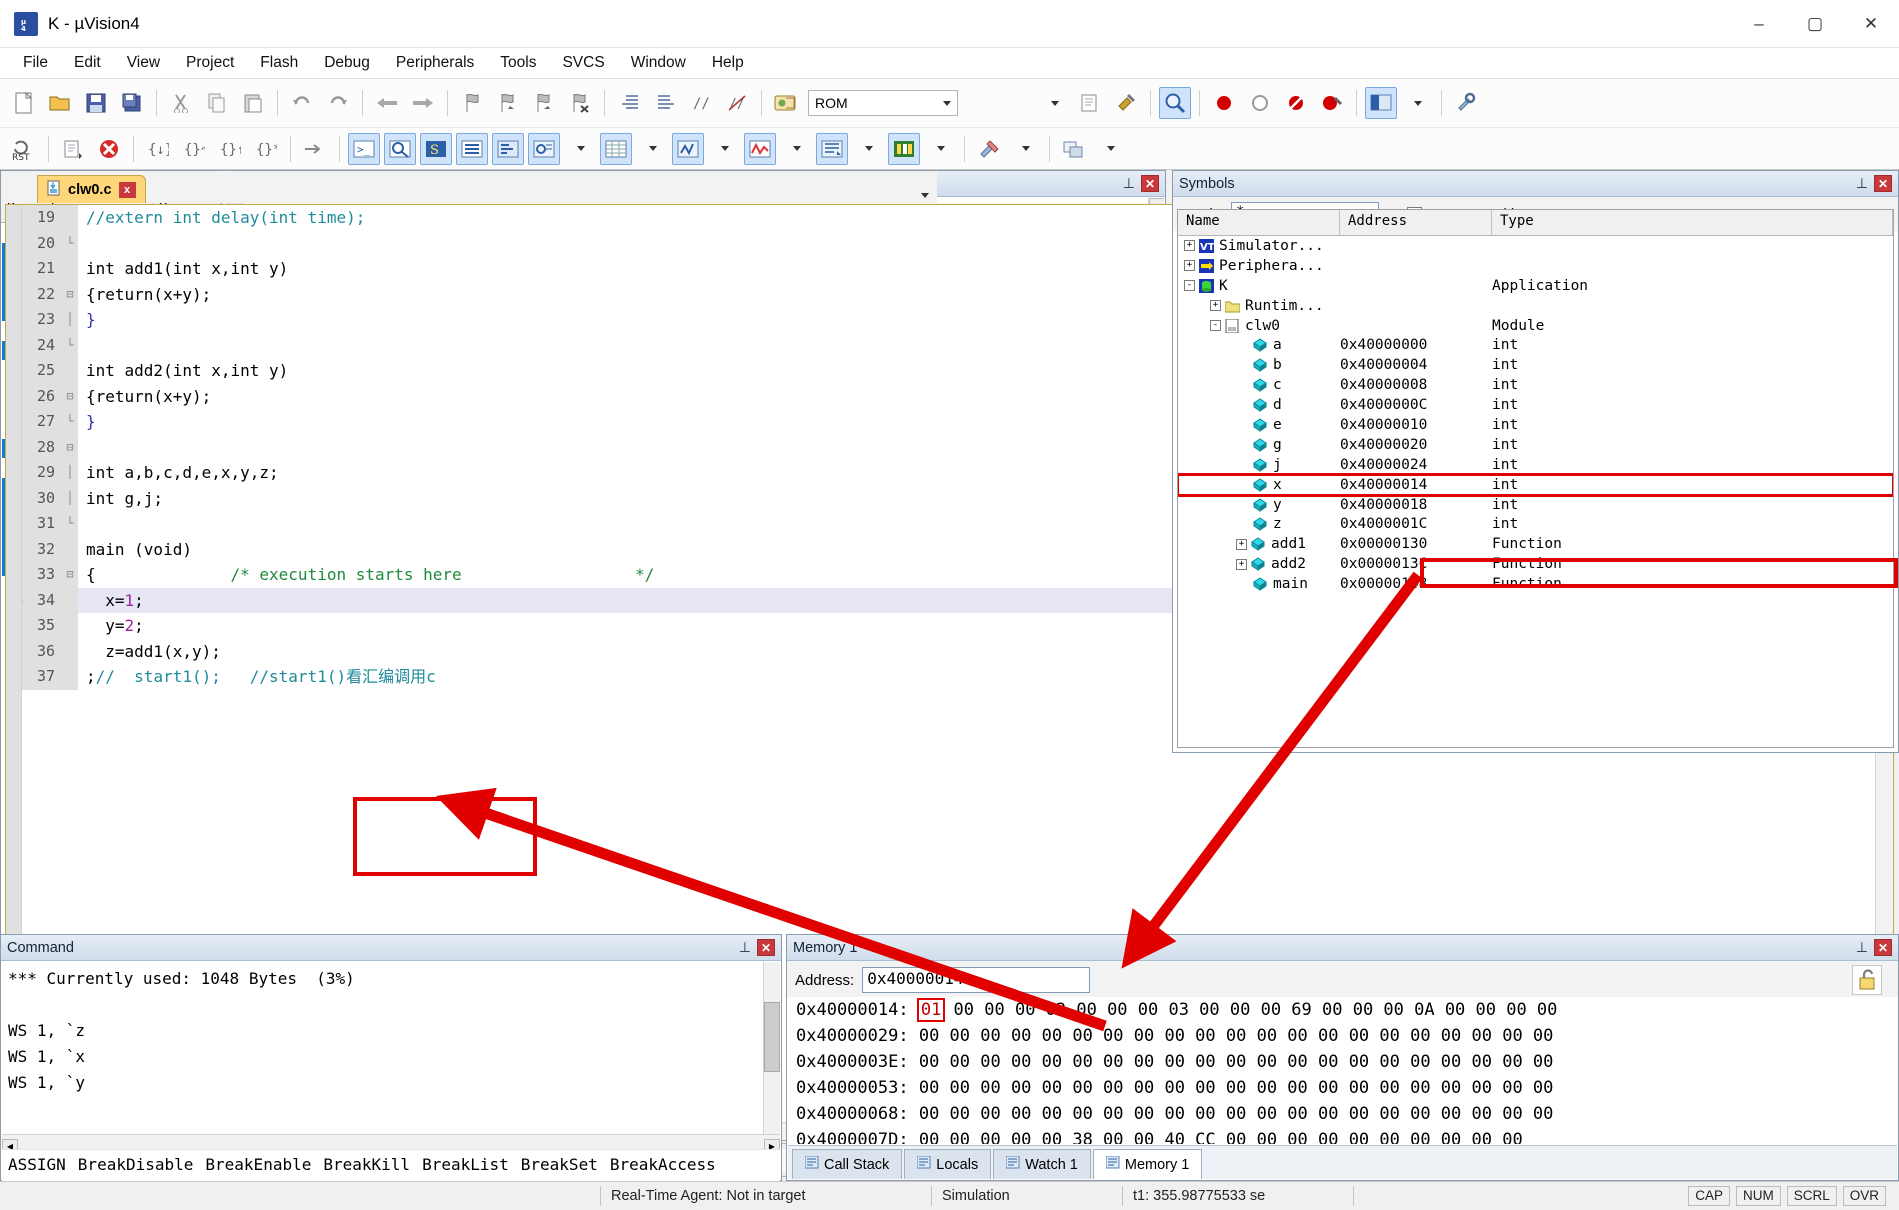  Describe the element at coordinates (616, 148) in the screenshot. I see `memory-window-icon` at that location.